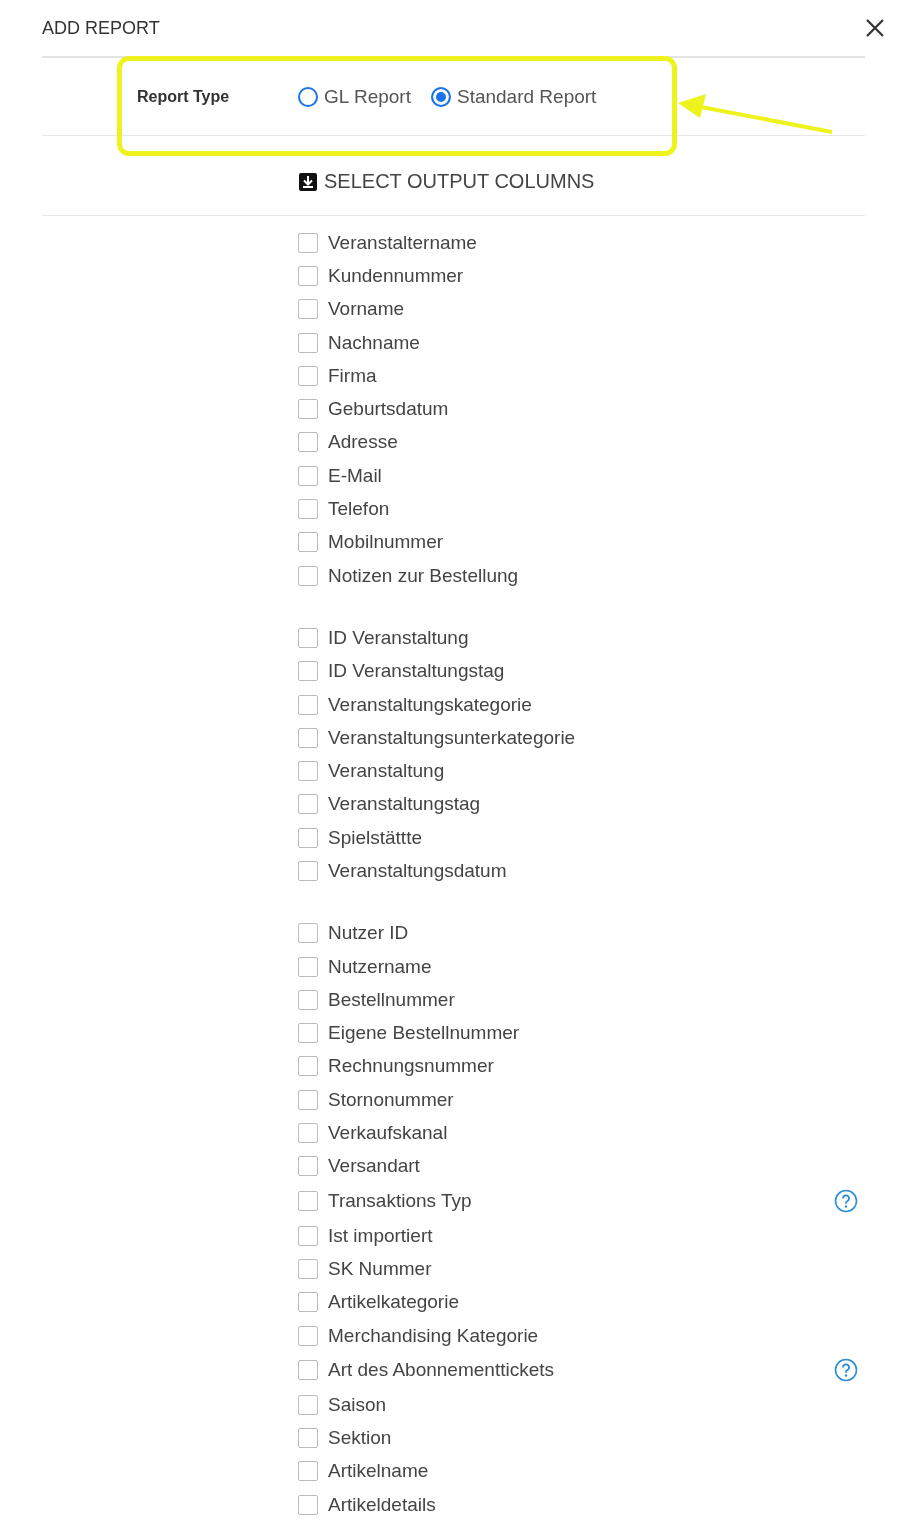  What do you see at coordinates (404, 804) in the screenshot?
I see `column-option-label: Veranstaltungstag` at bounding box center [404, 804].